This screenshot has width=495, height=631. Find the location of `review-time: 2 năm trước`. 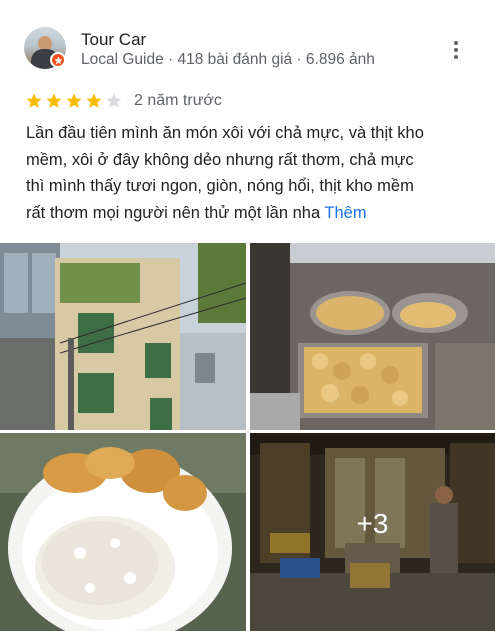

review-time: 2 năm trước is located at coordinates (178, 100).